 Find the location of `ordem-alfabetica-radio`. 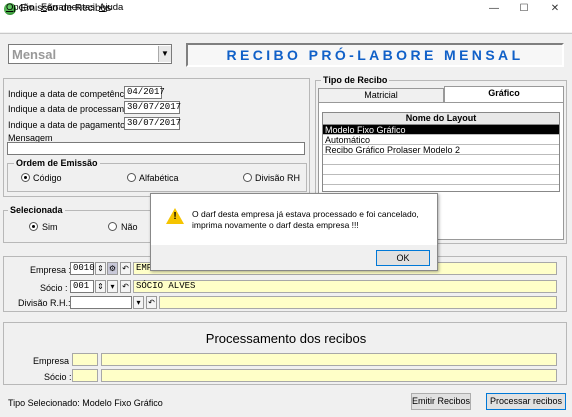

ordem-alfabetica-radio is located at coordinates (131, 177).